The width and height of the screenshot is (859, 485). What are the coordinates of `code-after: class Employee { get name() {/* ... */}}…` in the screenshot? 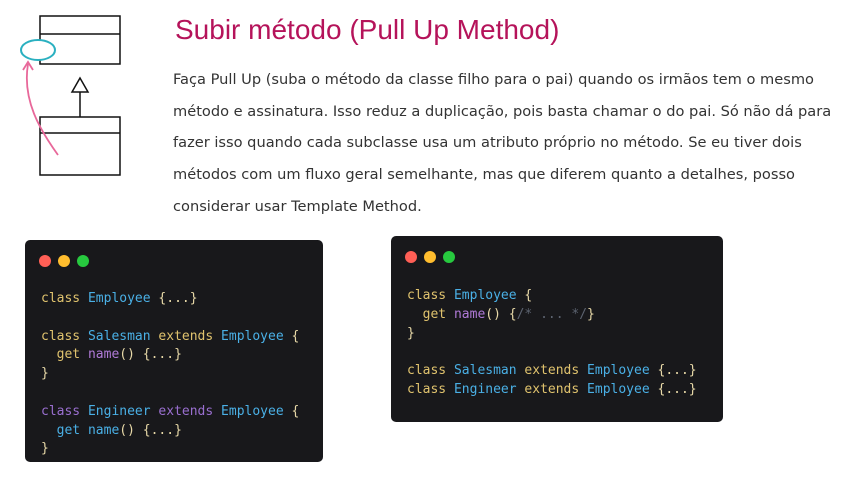 It's located at (557, 329).